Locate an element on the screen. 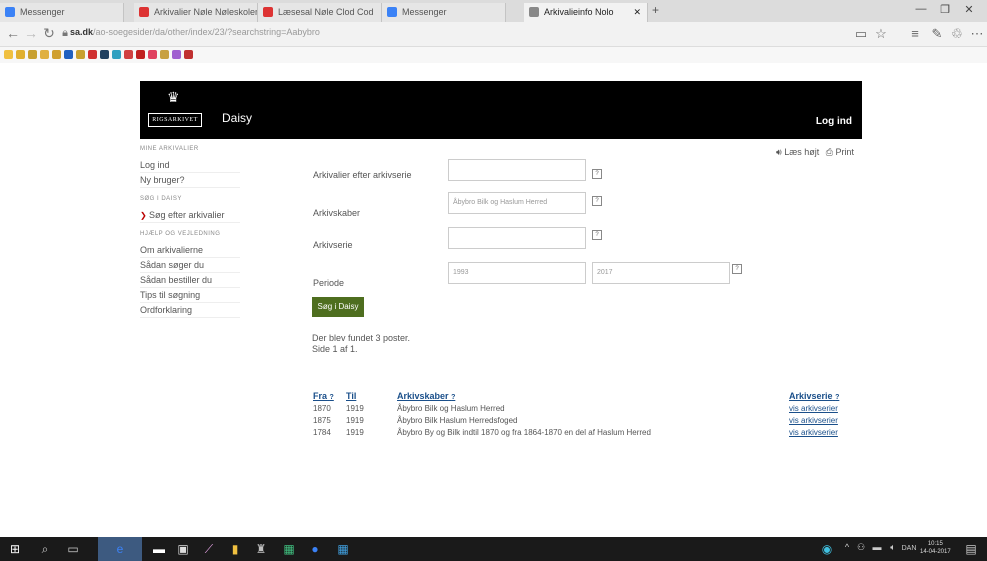  share-icon: ♲ is located at coordinates (957, 34).